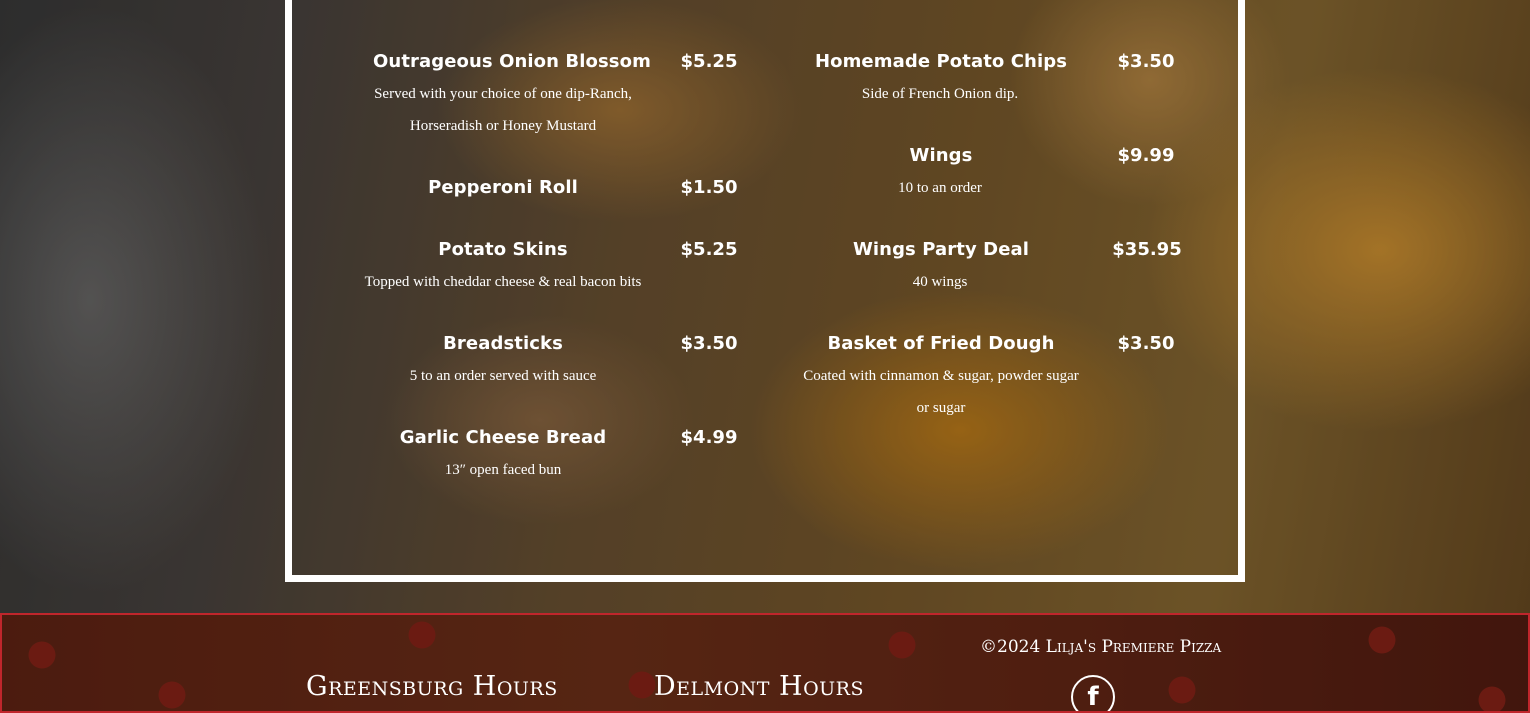 The height and width of the screenshot is (713, 1530). Describe the element at coordinates (512, 61) in the screenshot. I see `menu-item-name: Outrageous Onion Blossom` at that location.